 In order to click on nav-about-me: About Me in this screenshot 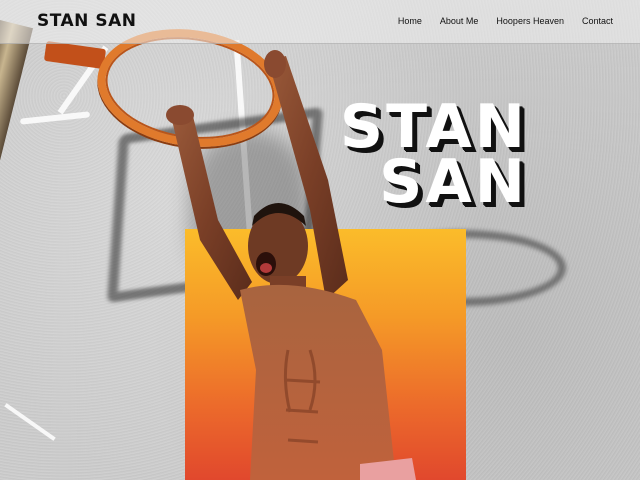, I will do `click(459, 21)`.